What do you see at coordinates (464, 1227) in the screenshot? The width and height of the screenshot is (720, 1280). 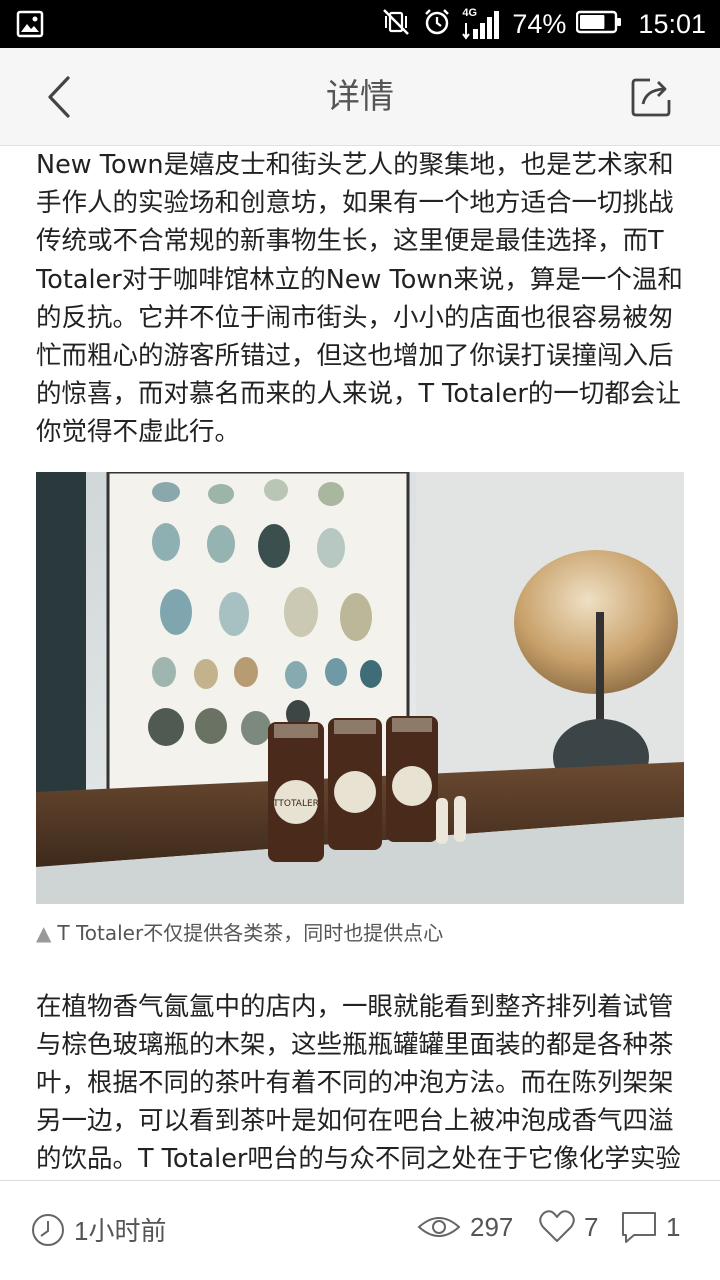 I see `views-stat: 297` at bounding box center [464, 1227].